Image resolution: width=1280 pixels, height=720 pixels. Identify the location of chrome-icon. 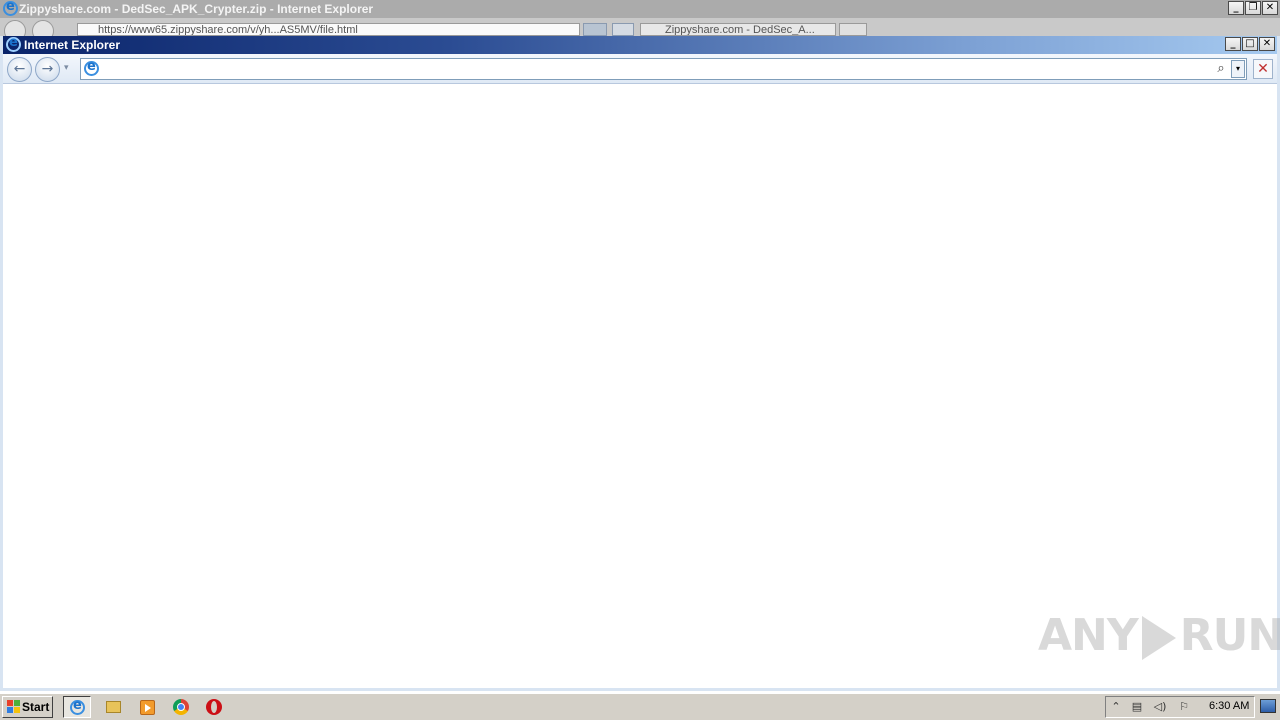
(181, 707).